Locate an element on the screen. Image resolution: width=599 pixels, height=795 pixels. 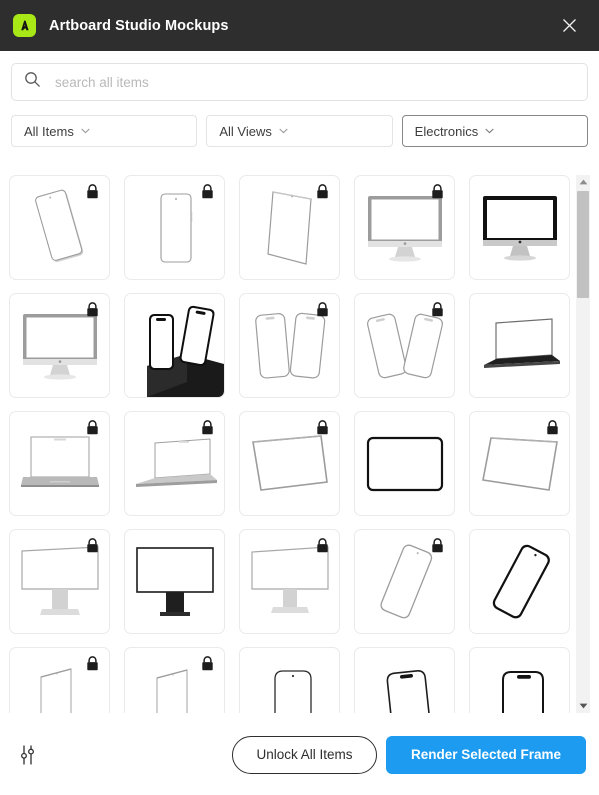
filter-all-views-label: All Views is located at coordinates (245, 131).